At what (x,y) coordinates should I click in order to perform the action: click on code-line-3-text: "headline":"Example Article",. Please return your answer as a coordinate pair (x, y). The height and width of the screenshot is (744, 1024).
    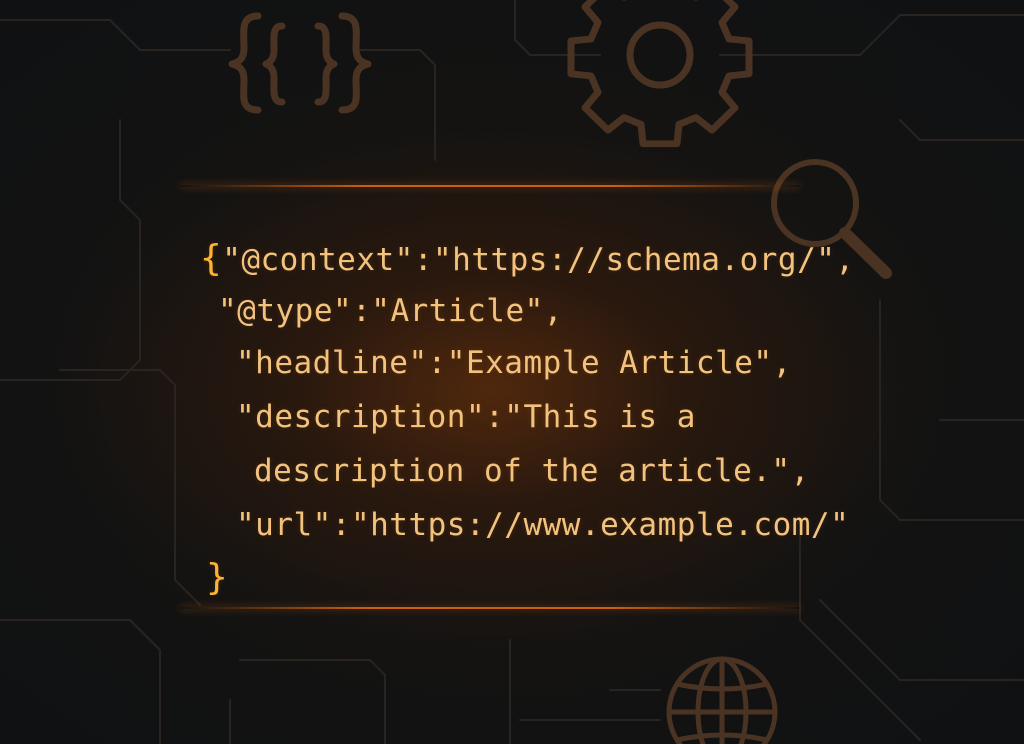
    Looking at the image, I should click on (514, 363).